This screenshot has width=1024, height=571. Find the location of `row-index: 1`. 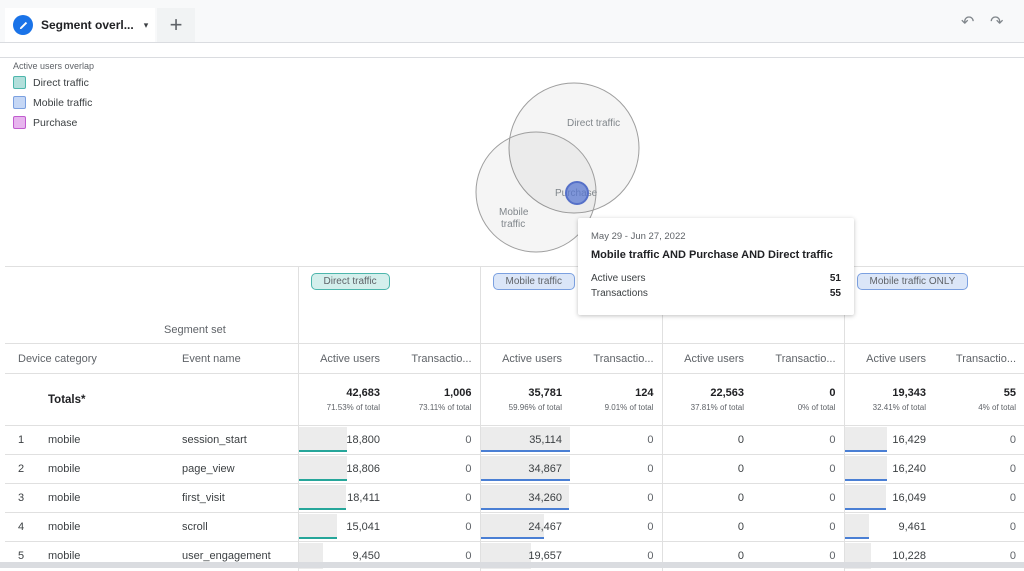

row-index: 1 is located at coordinates (22, 440).